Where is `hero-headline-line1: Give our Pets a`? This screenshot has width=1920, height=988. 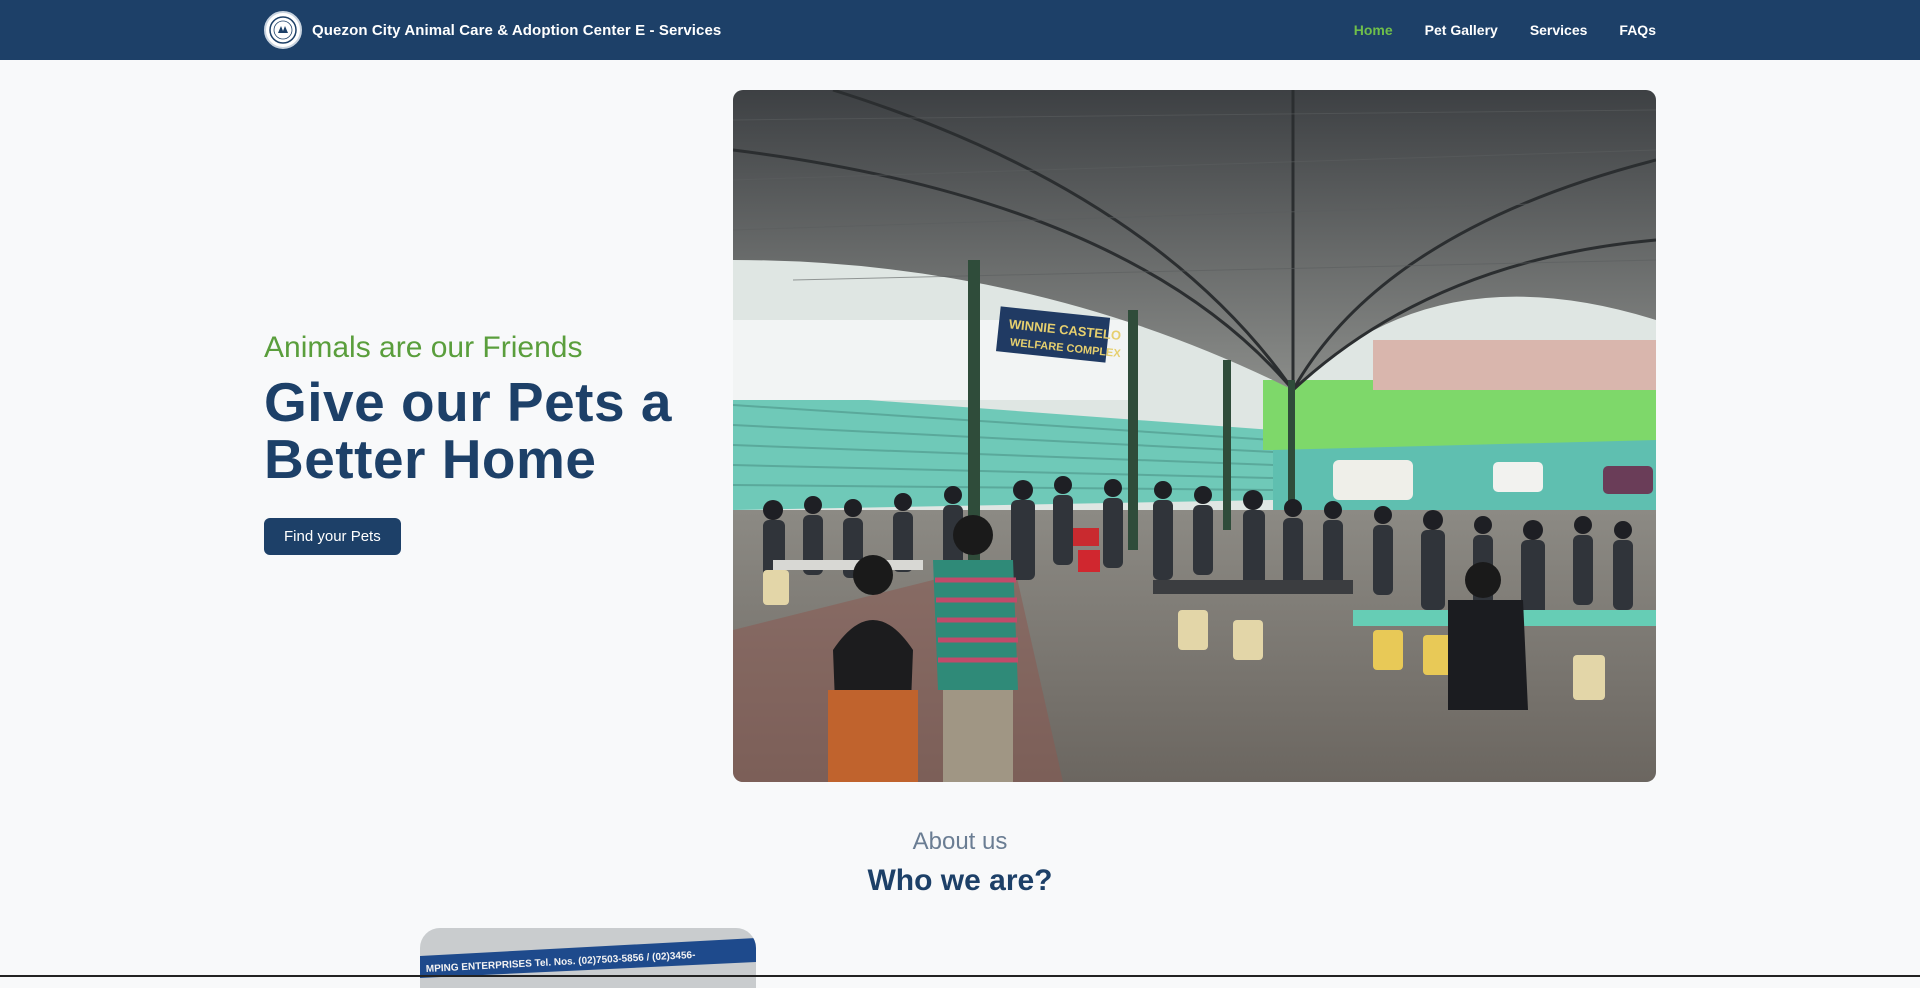 hero-headline-line1: Give our Pets a is located at coordinates (468, 402).